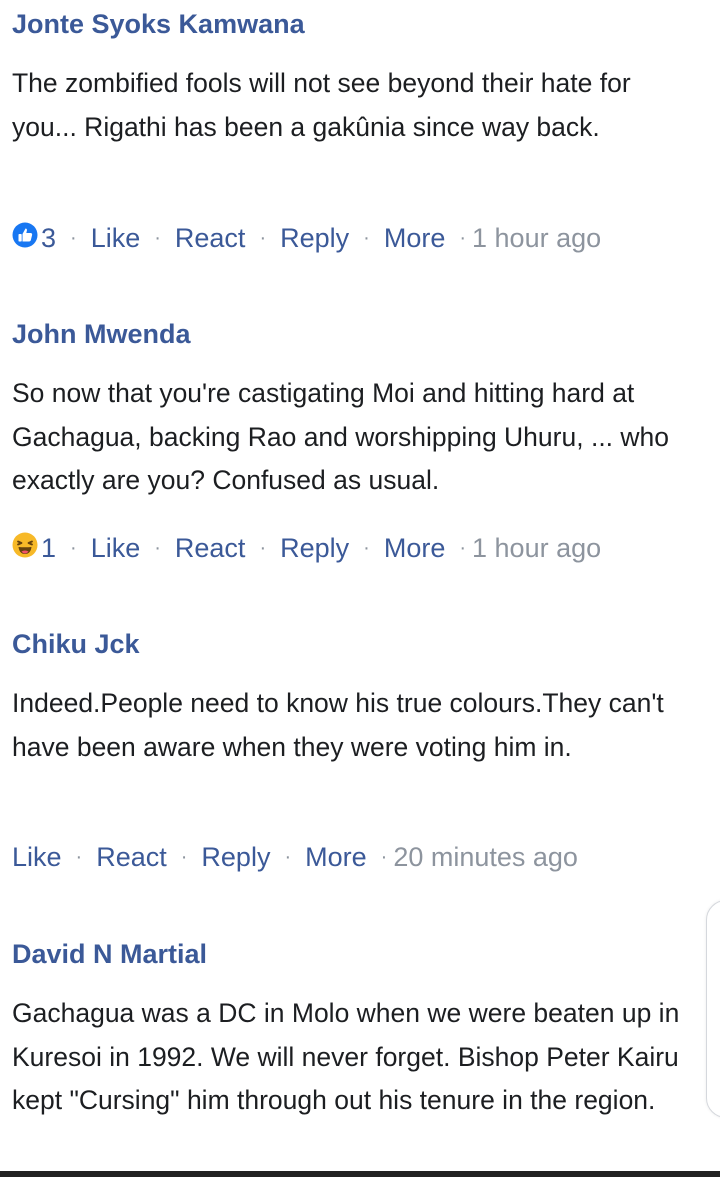  What do you see at coordinates (48, 238) in the screenshot?
I see `reaction-count: 3` at bounding box center [48, 238].